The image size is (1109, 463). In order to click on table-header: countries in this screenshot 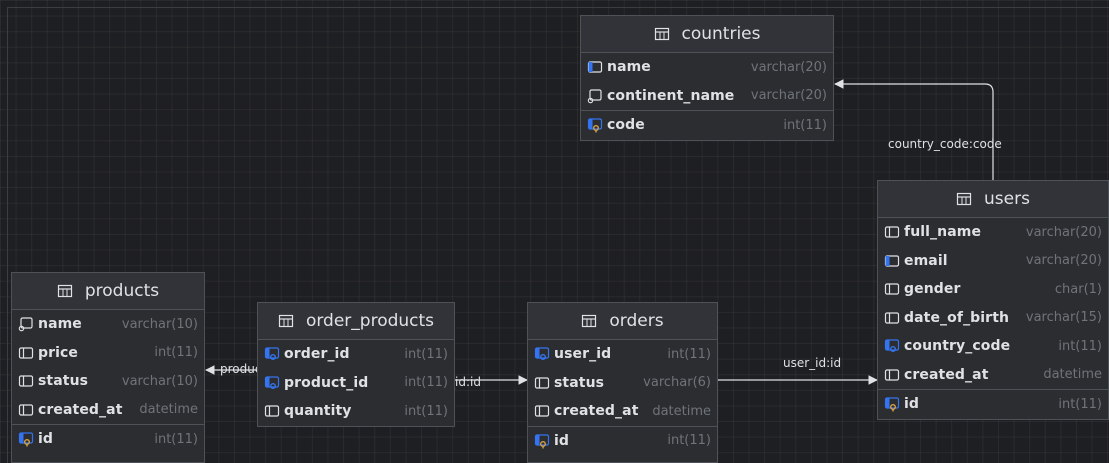, I will do `click(707, 34)`.